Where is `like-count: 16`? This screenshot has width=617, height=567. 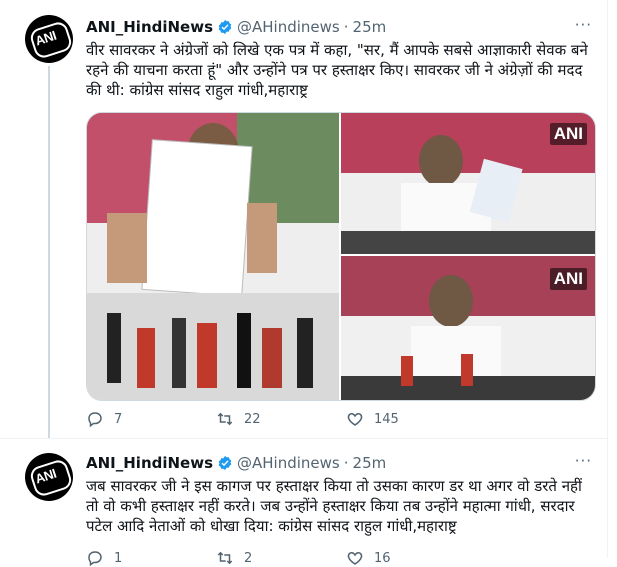
like-count: 16 is located at coordinates (382, 558).